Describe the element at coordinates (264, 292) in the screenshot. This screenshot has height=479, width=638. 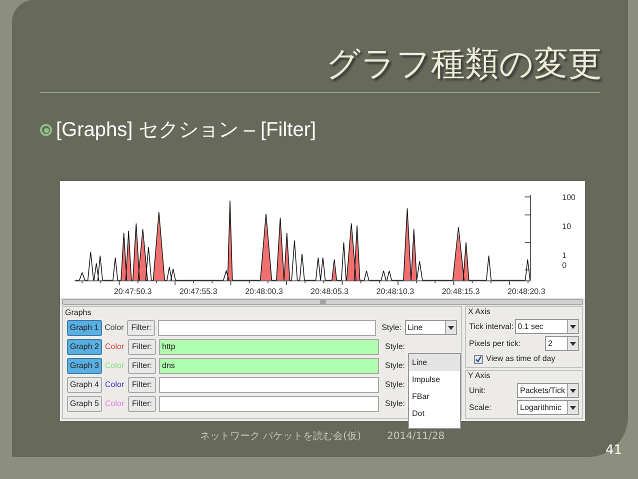
I see `x-axis-label: 20:48:00.3` at that location.